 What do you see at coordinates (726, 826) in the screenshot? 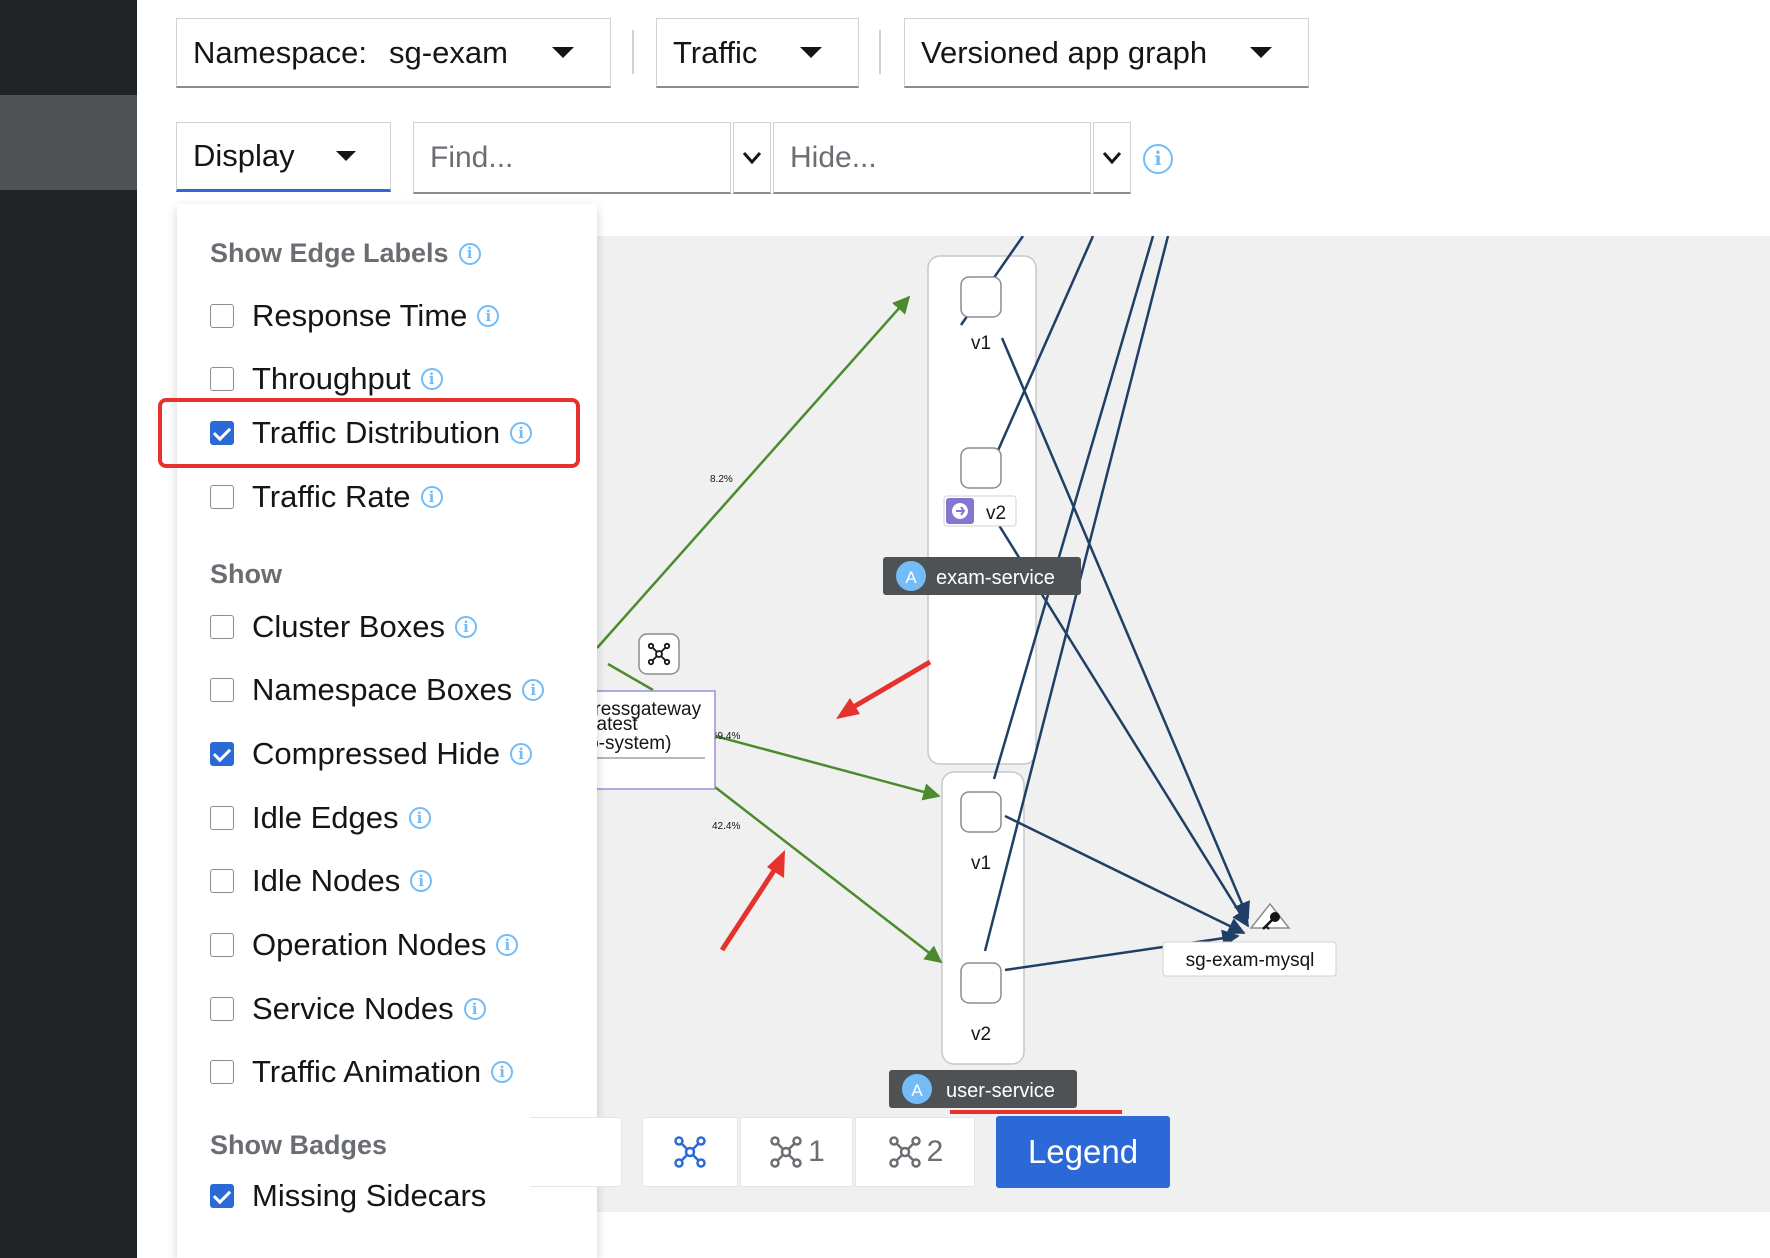
I see `edge-label-user-v2: 42.4%` at bounding box center [726, 826].